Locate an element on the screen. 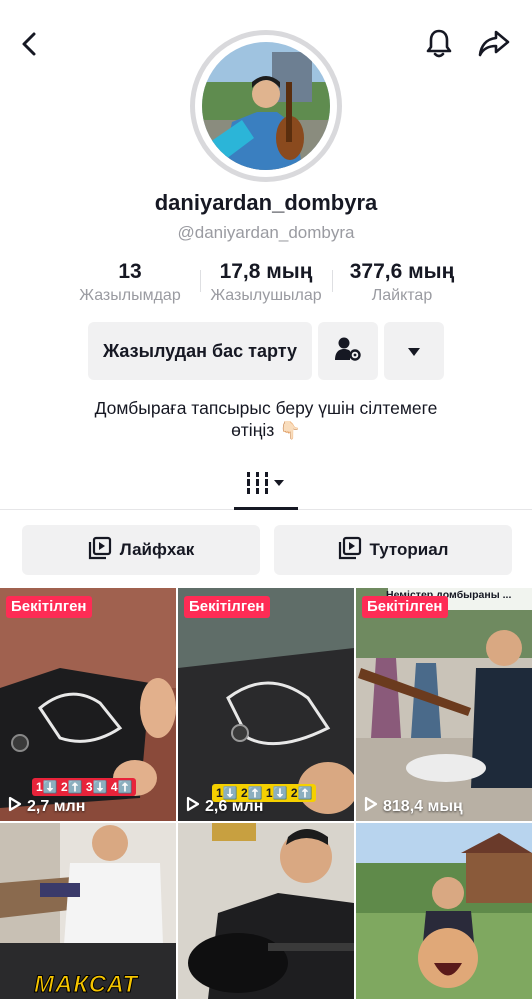 This screenshot has width=532, height=999. user-gear-icon is located at coordinates (348, 351).